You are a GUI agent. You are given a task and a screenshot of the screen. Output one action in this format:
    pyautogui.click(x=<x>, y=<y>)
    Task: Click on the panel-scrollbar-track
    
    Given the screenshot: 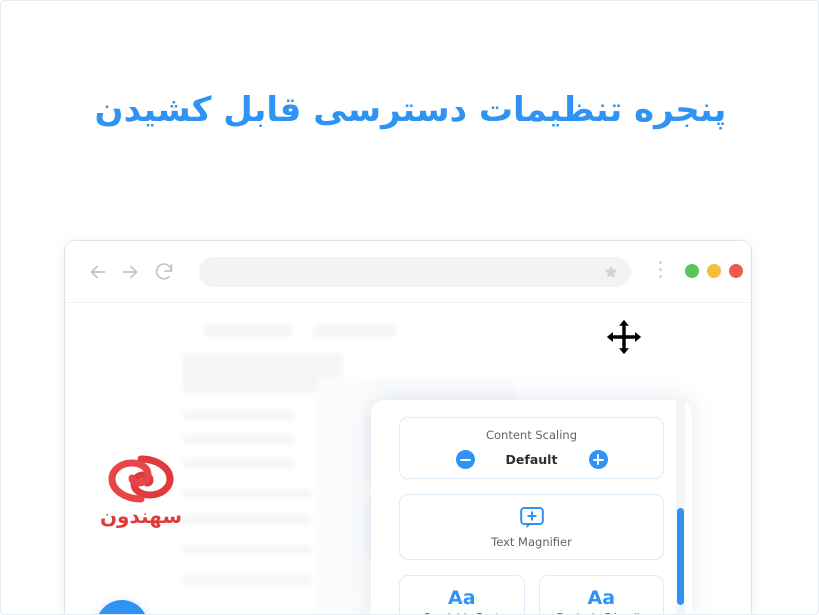 What is the action you would take?
    pyautogui.click(x=680, y=507)
    